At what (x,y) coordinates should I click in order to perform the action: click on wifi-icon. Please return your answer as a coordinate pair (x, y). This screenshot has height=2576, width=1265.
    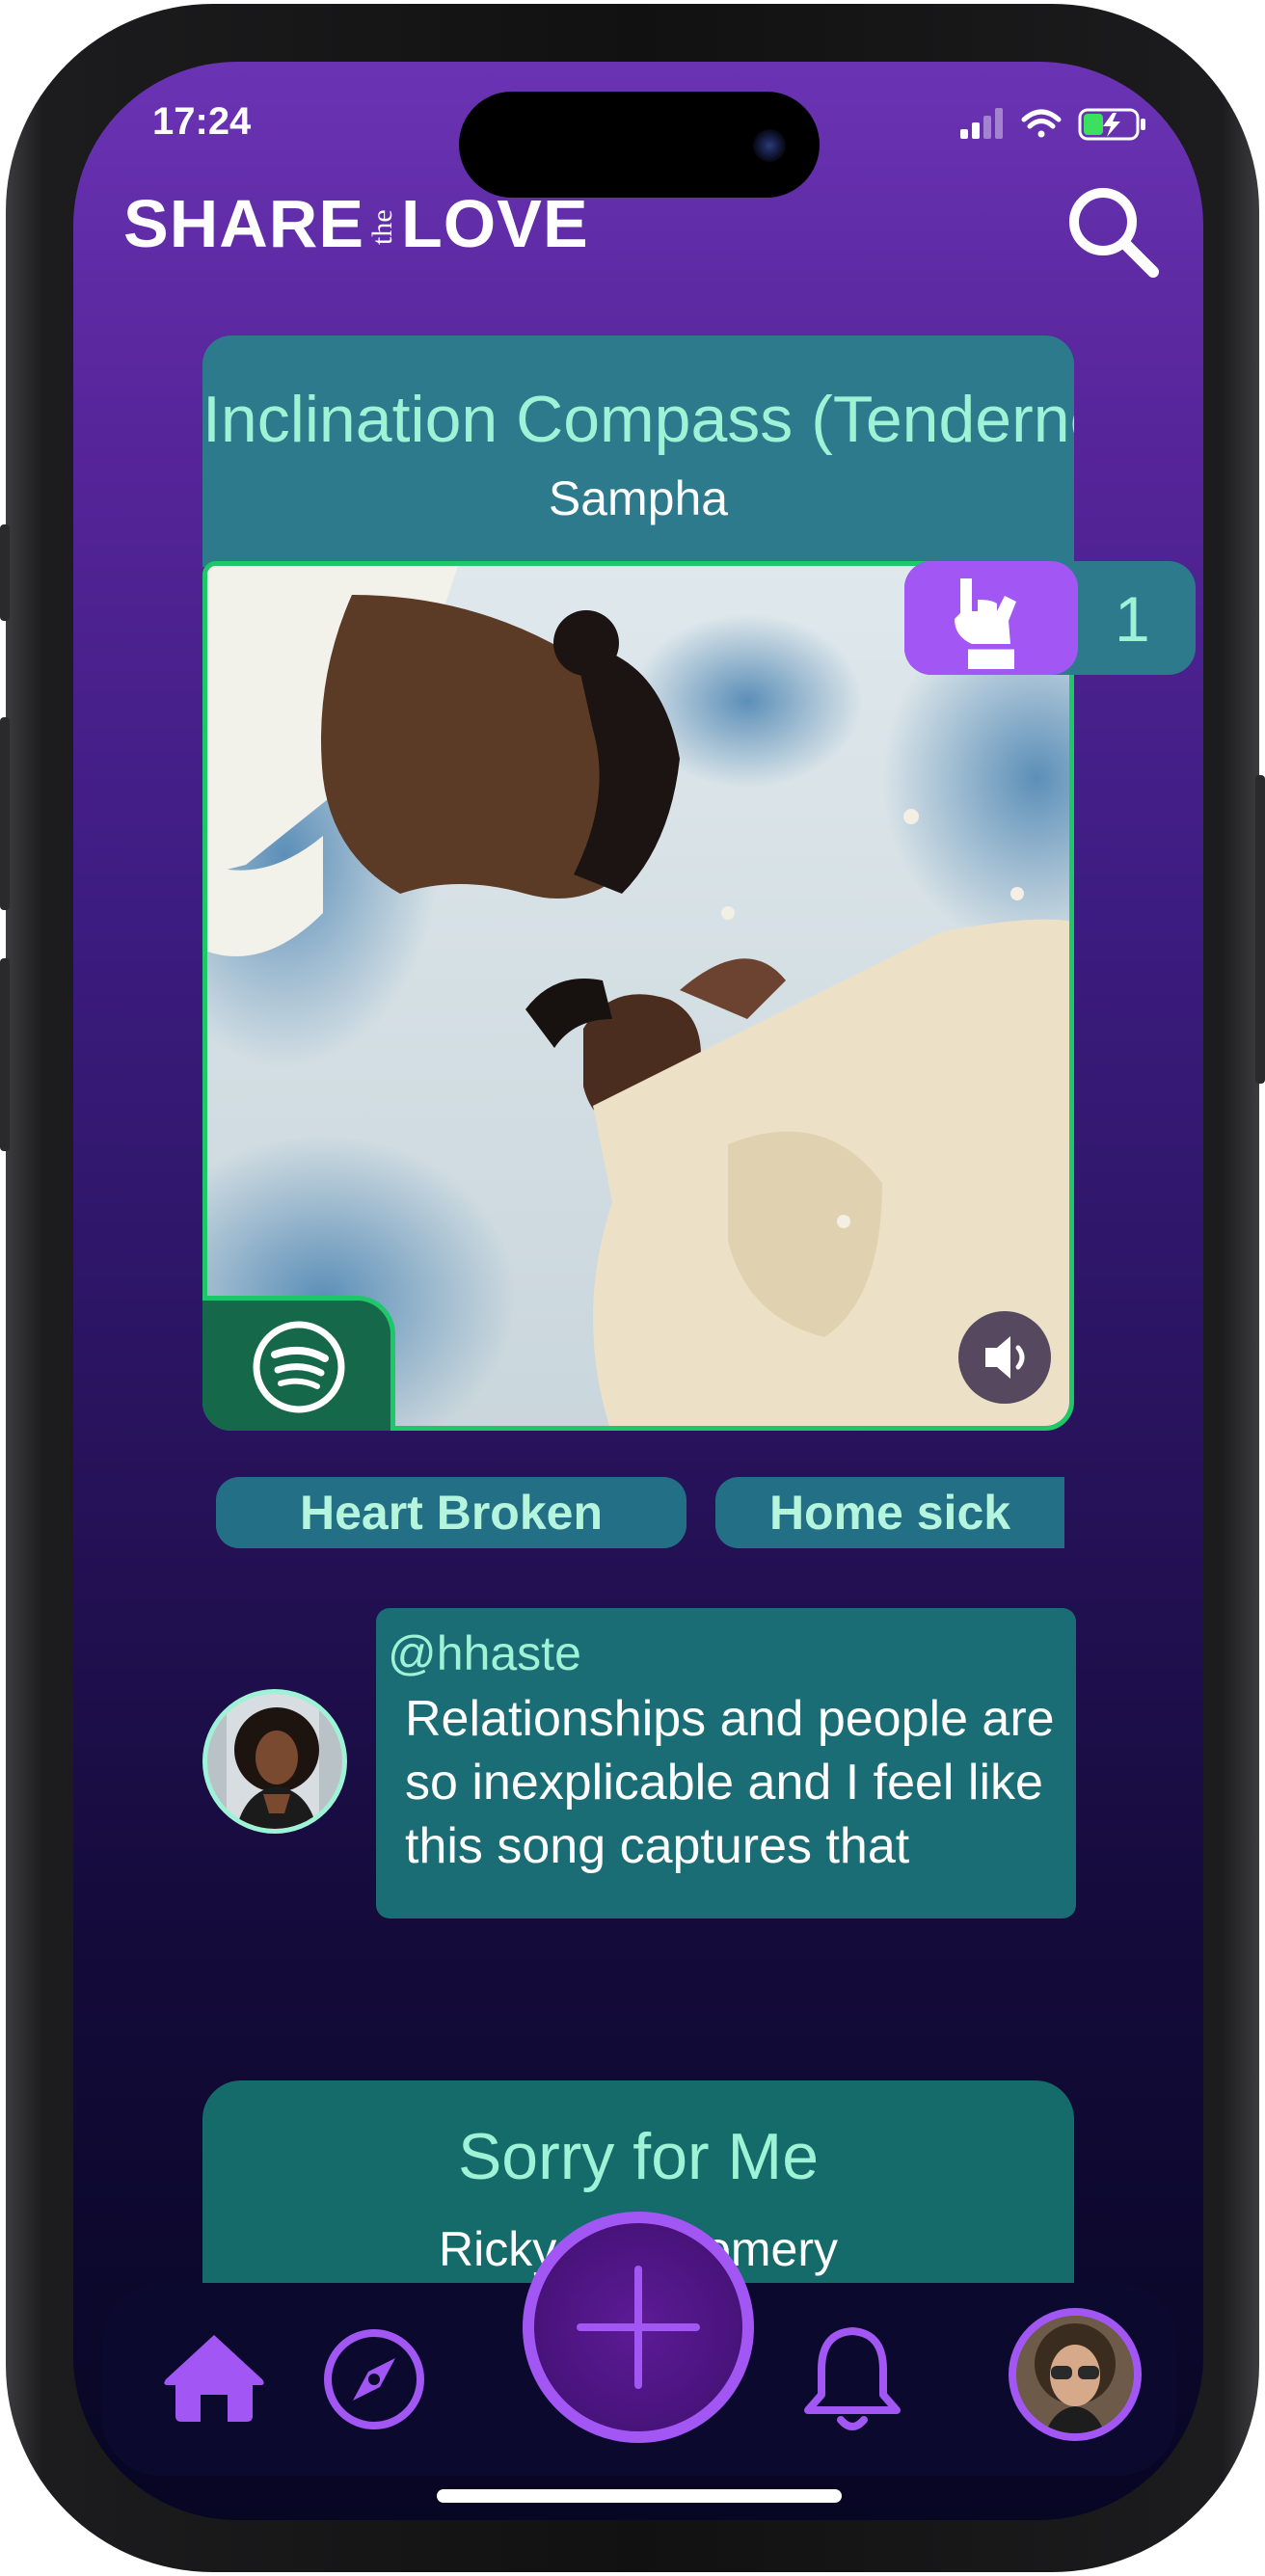
    Looking at the image, I should click on (1041, 124).